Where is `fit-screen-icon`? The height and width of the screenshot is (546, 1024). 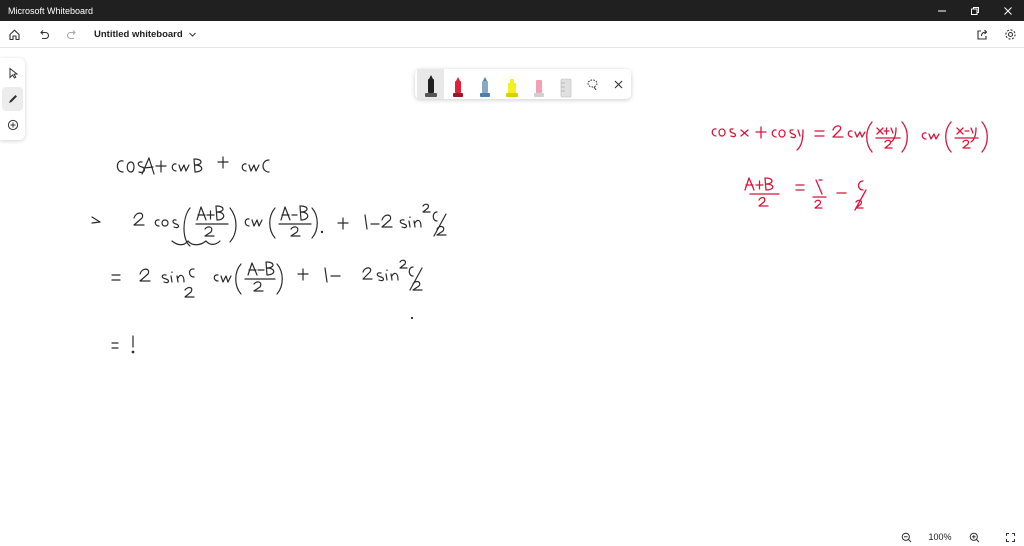
fit-screen-icon is located at coordinates (1010, 537).